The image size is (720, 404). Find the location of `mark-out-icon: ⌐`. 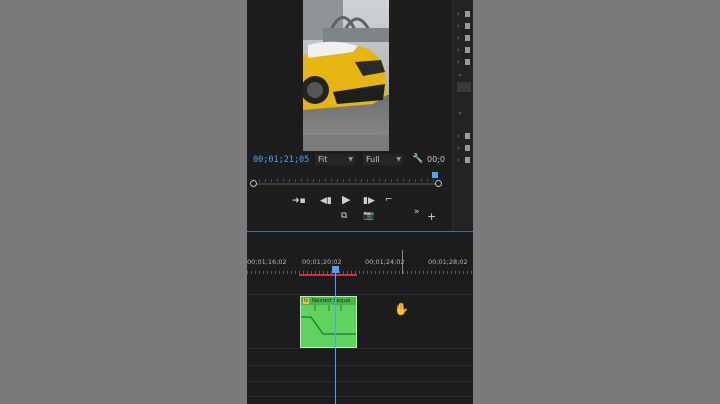

mark-out-icon: ⌐ is located at coordinates (389, 200).